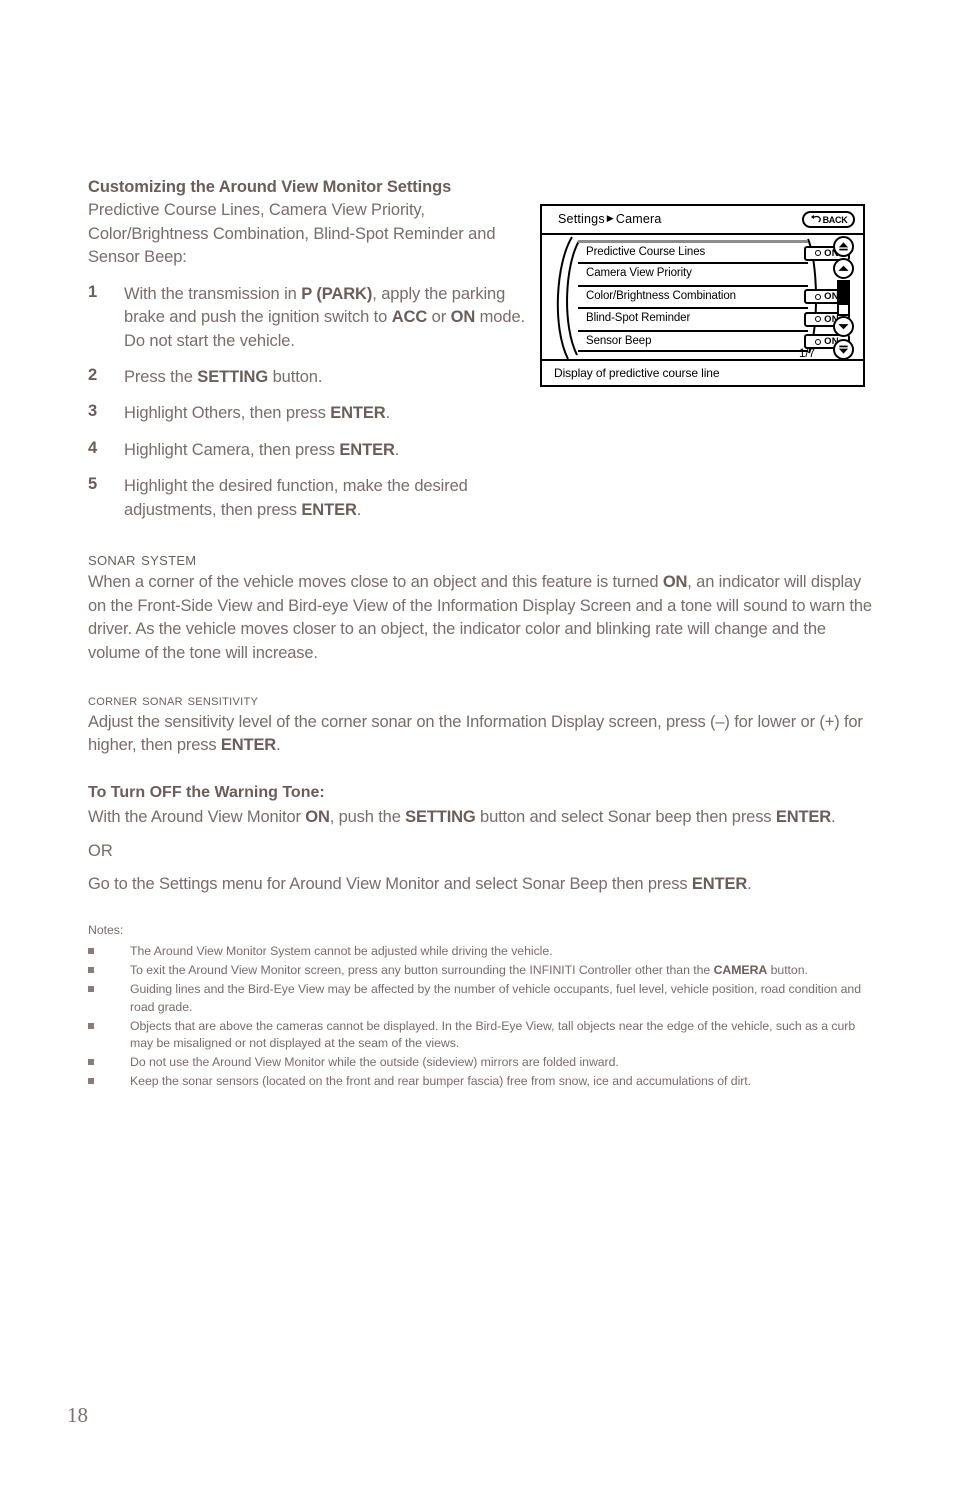  I want to click on menu-item-label: Camera View Priority, so click(639, 273).